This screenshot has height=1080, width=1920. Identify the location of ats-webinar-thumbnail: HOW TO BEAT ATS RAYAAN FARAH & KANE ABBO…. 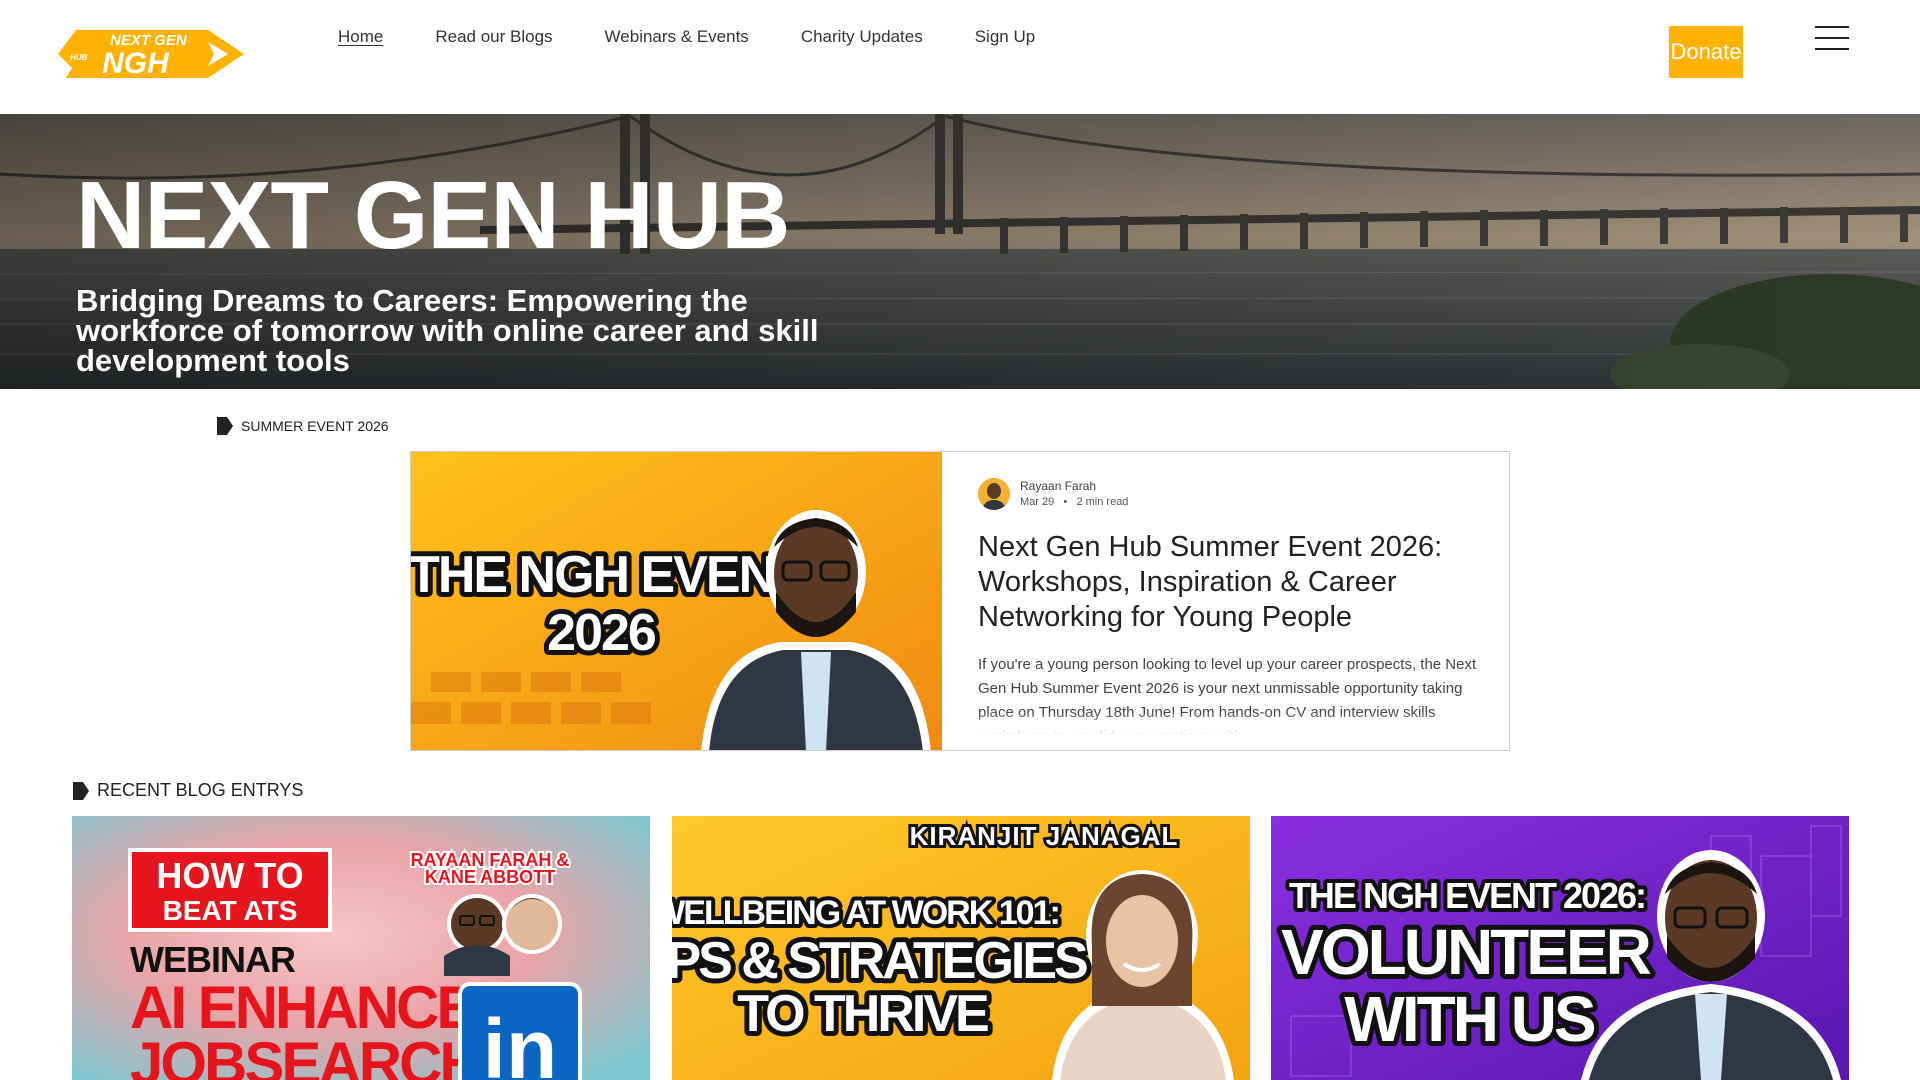
(361, 948).